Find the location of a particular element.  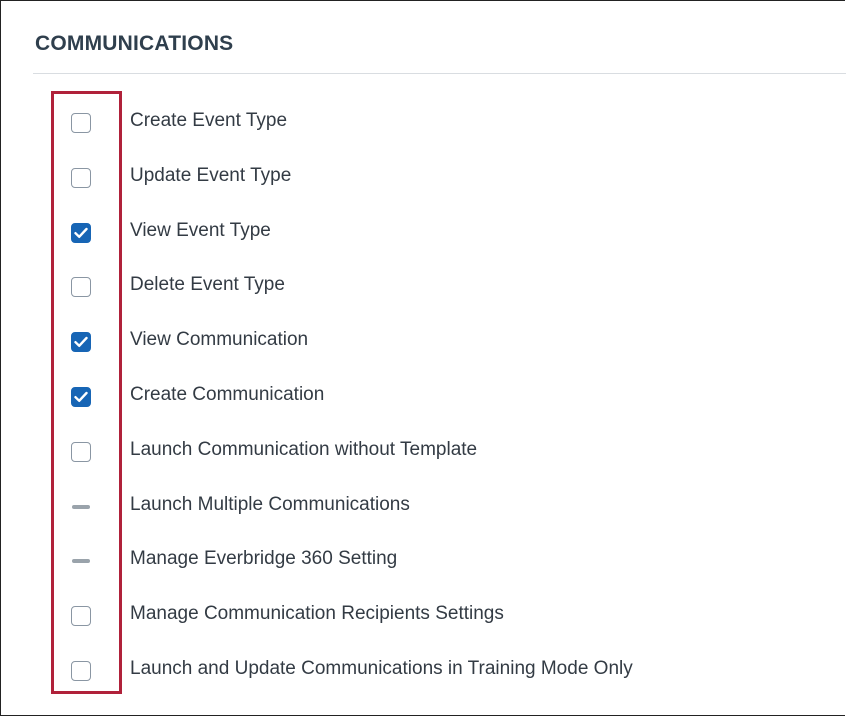

section-divider is located at coordinates (439, 73).